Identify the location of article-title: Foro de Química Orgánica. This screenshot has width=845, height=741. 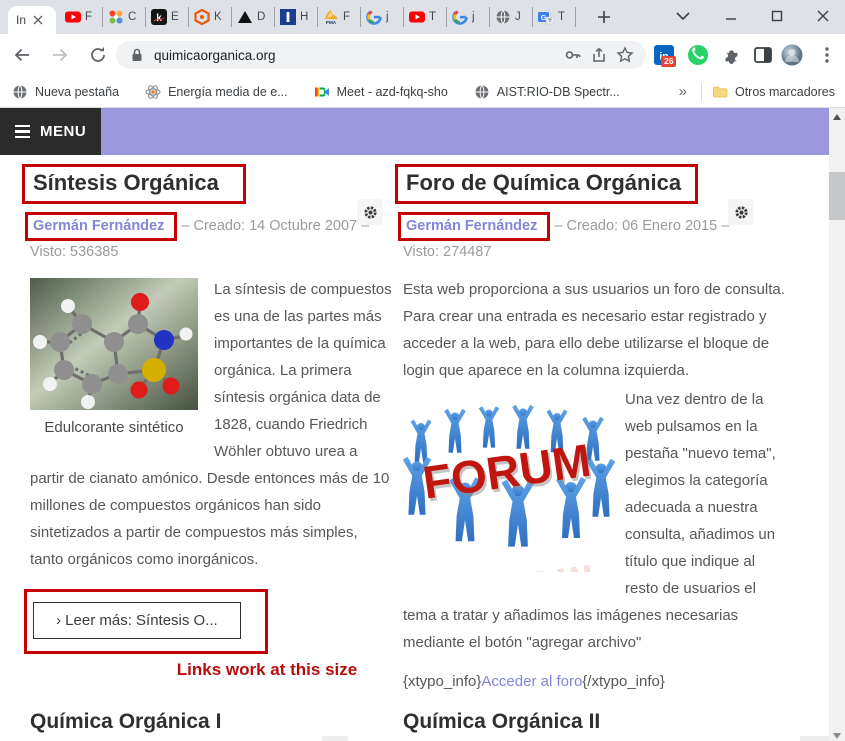
(593, 184).